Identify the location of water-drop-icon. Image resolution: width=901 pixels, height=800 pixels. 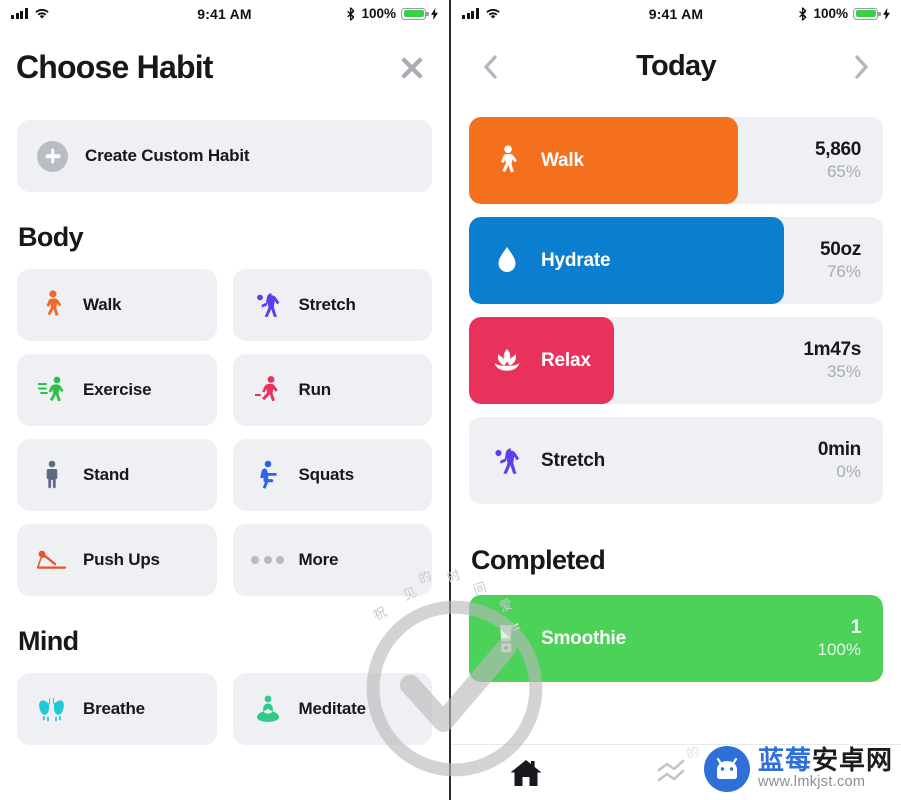
(507, 261).